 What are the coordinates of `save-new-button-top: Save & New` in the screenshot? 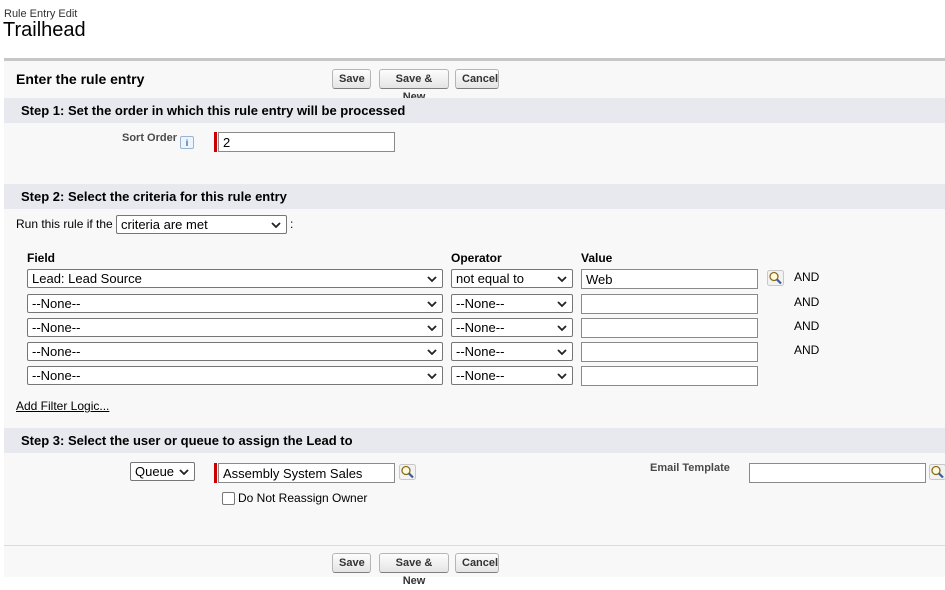 It's located at (414, 86).